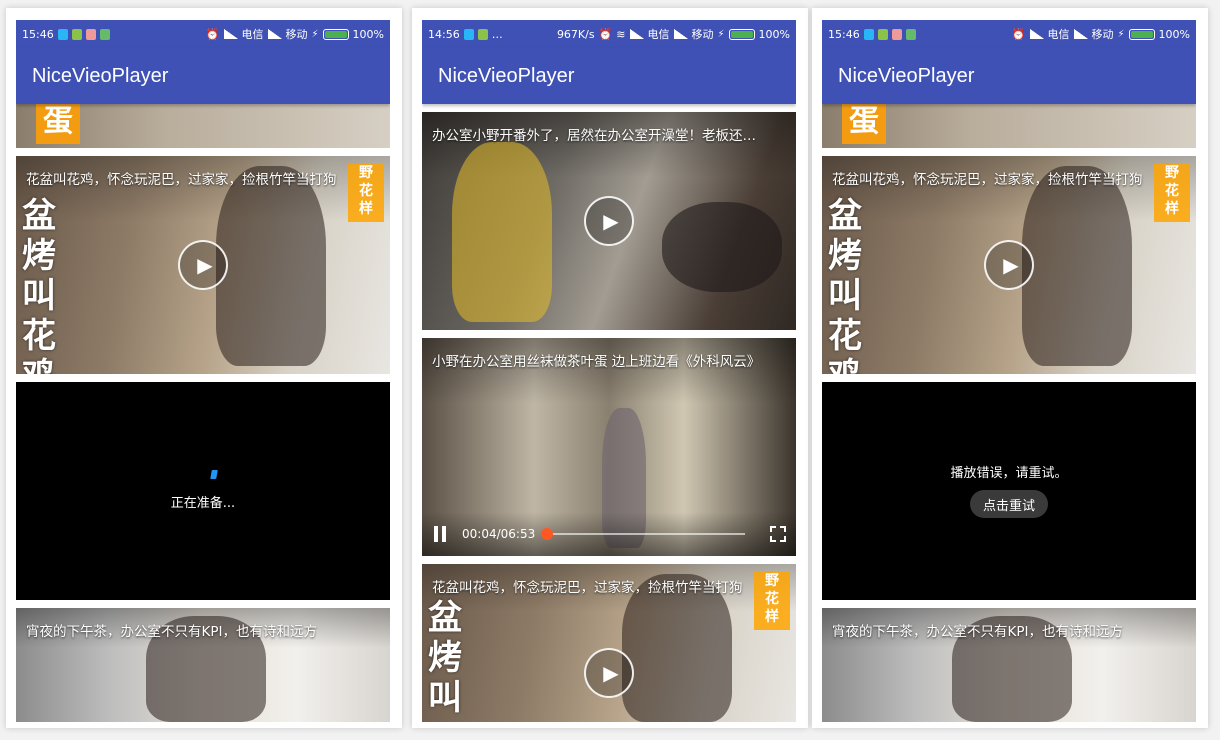  Describe the element at coordinates (845, 336) in the screenshot. I see `poster-char: 花` at that location.